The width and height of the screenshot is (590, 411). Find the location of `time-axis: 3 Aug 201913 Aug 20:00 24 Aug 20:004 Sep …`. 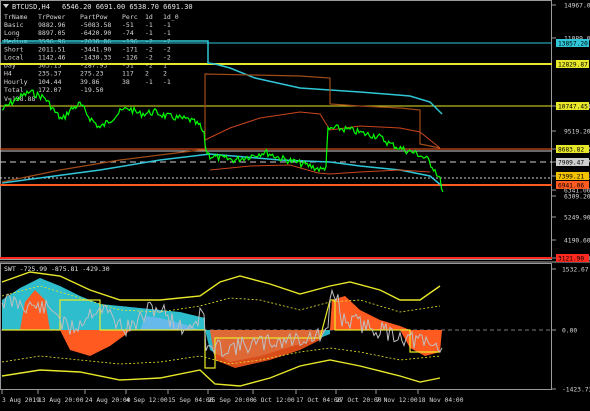

time-axis: 3 Aug 201913 Aug 20:00 24 Aug 20:004 Sep … is located at coordinates (232, 397).